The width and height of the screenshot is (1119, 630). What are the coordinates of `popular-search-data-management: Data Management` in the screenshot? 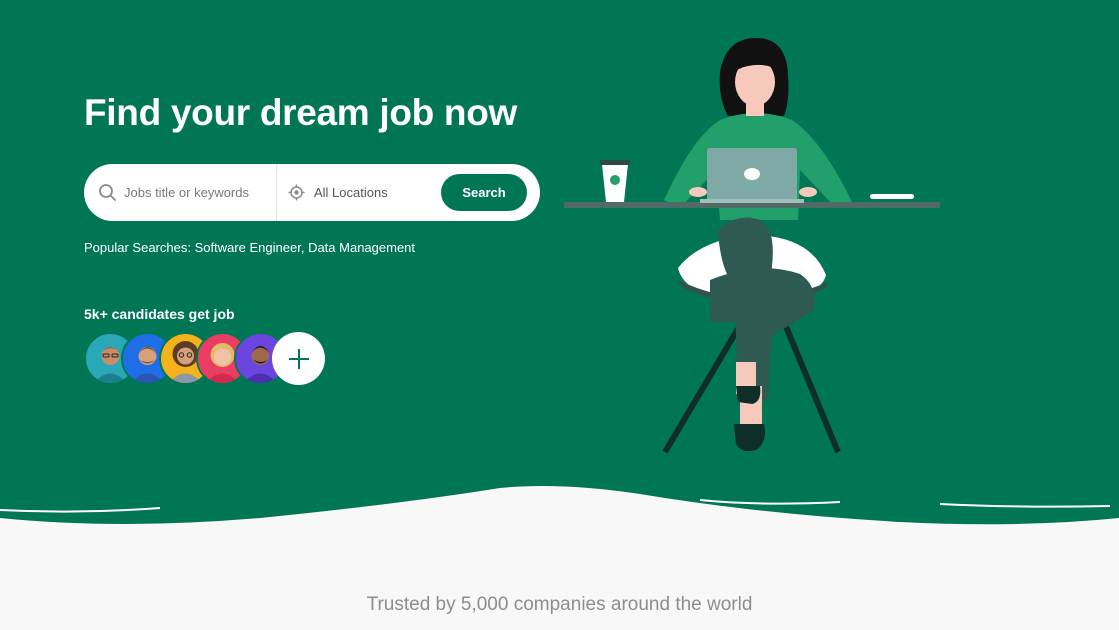 It's located at (361, 247).